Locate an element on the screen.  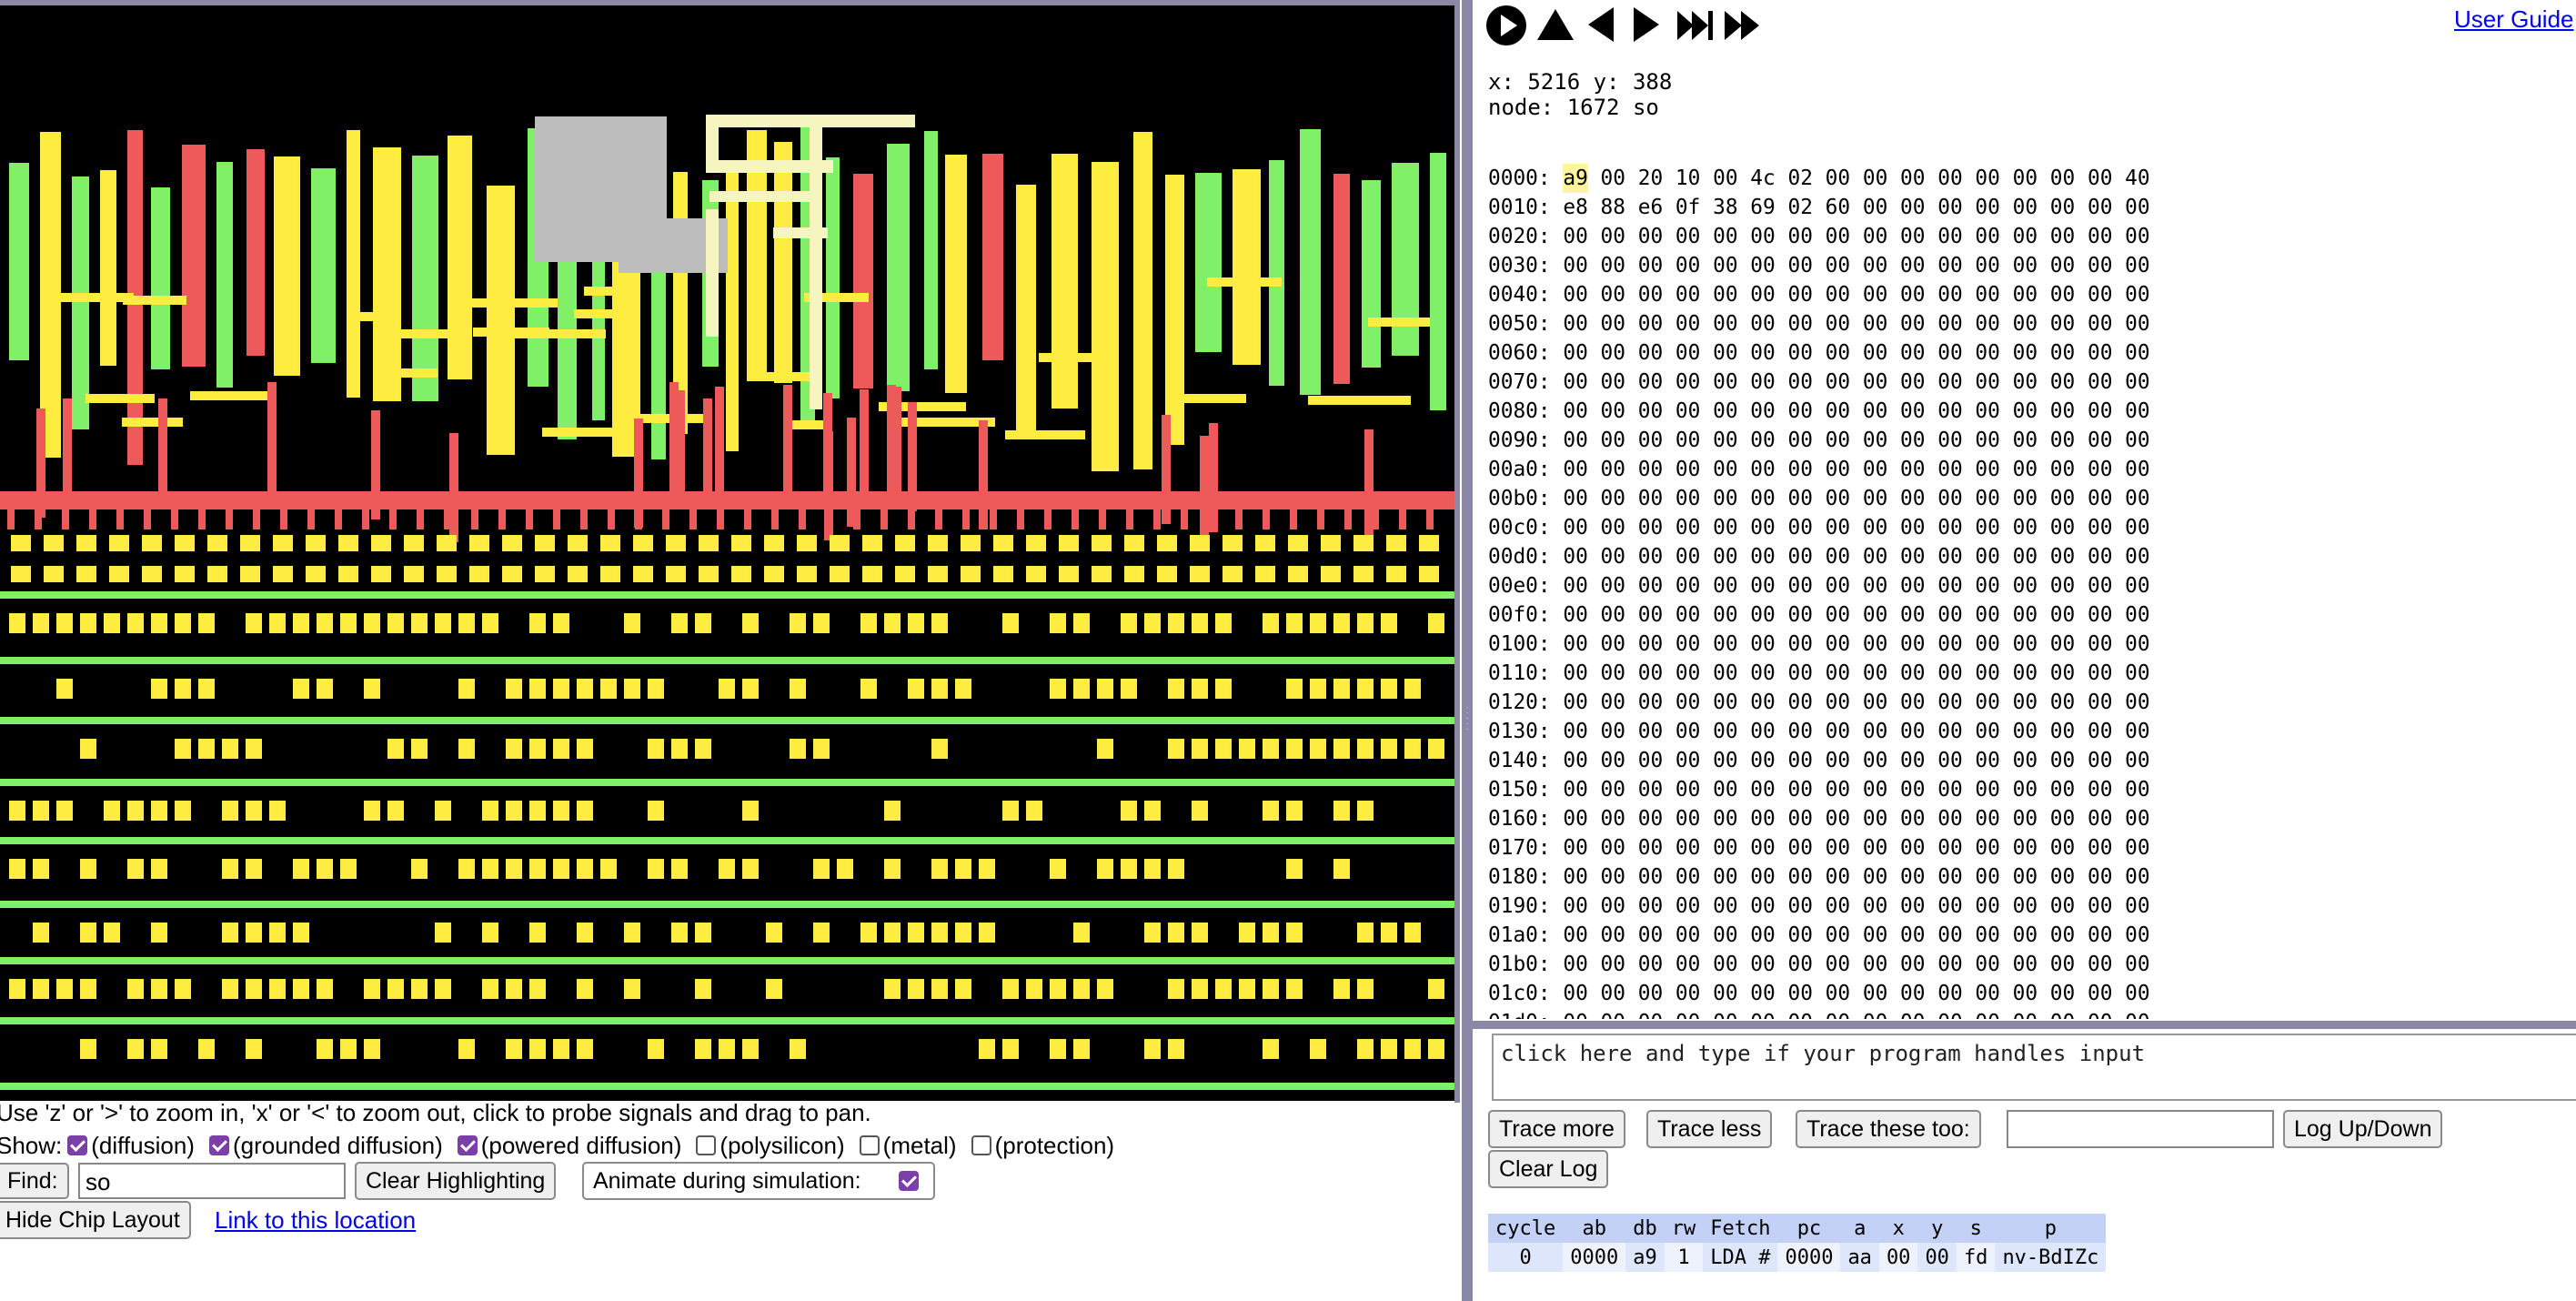
diffusion-rail is located at coordinates (727, 1086).